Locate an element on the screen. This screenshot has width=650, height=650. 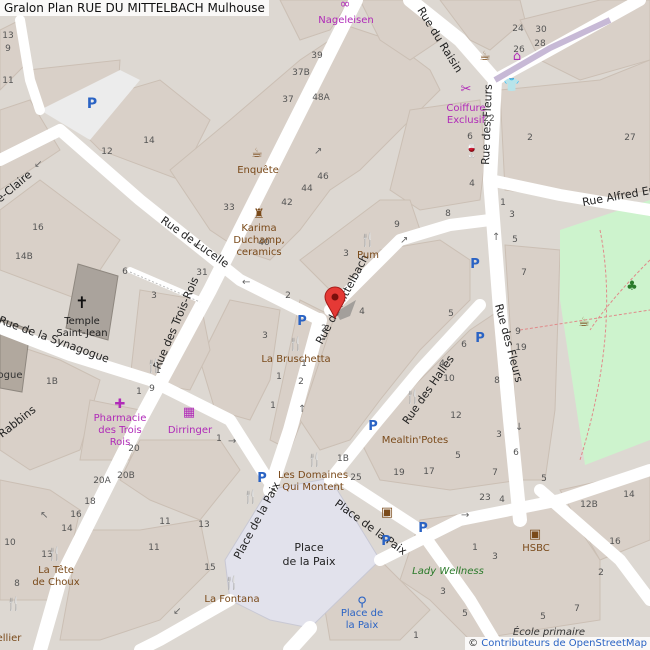
house-number: ↓ is located at coordinates (519, 427).